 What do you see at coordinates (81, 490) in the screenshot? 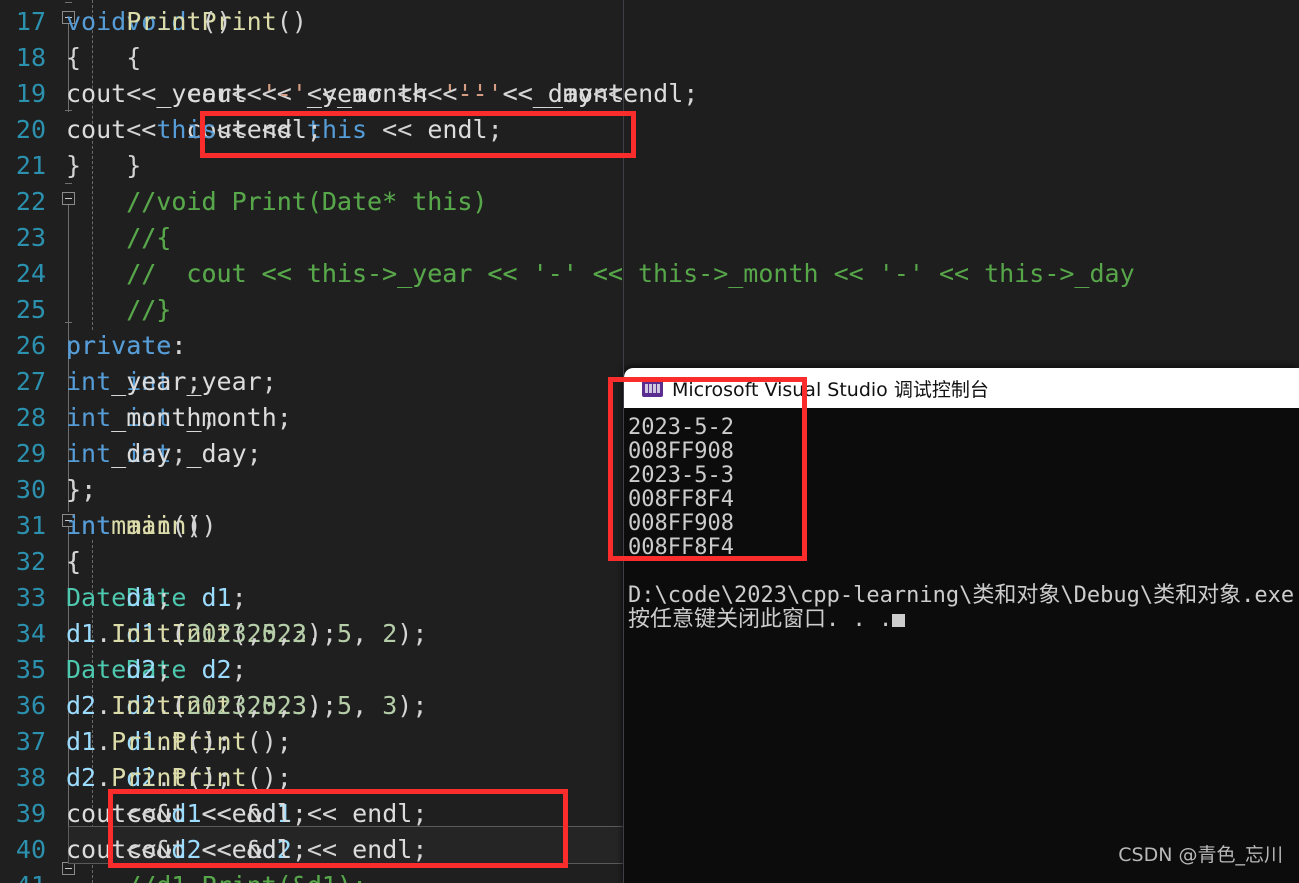
I see `code-line: };` at bounding box center [81, 490].